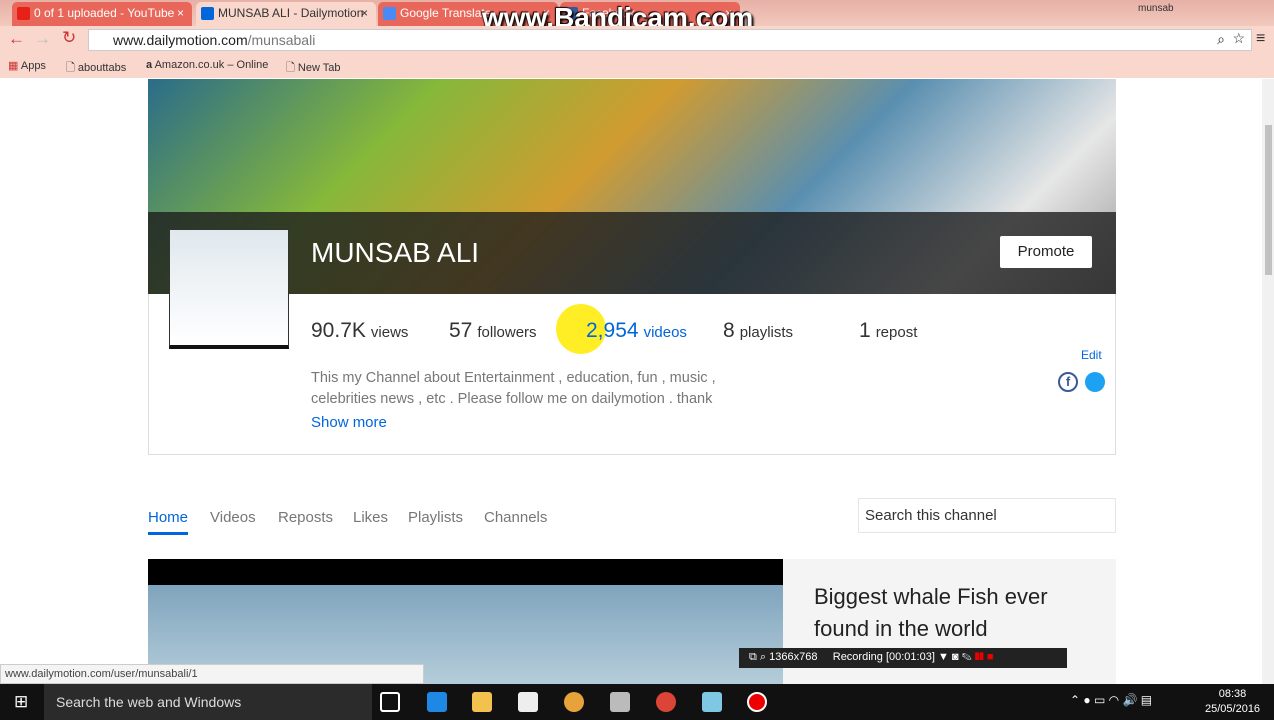 This screenshot has height=720, width=1274. What do you see at coordinates (666, 702) in the screenshot?
I see `chrome-icon` at bounding box center [666, 702].